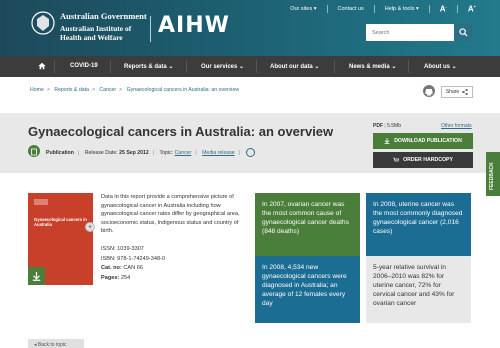 The width and height of the screenshot is (500, 348). Describe the element at coordinates (250, 152) in the screenshot. I see `notification-icon` at that location.